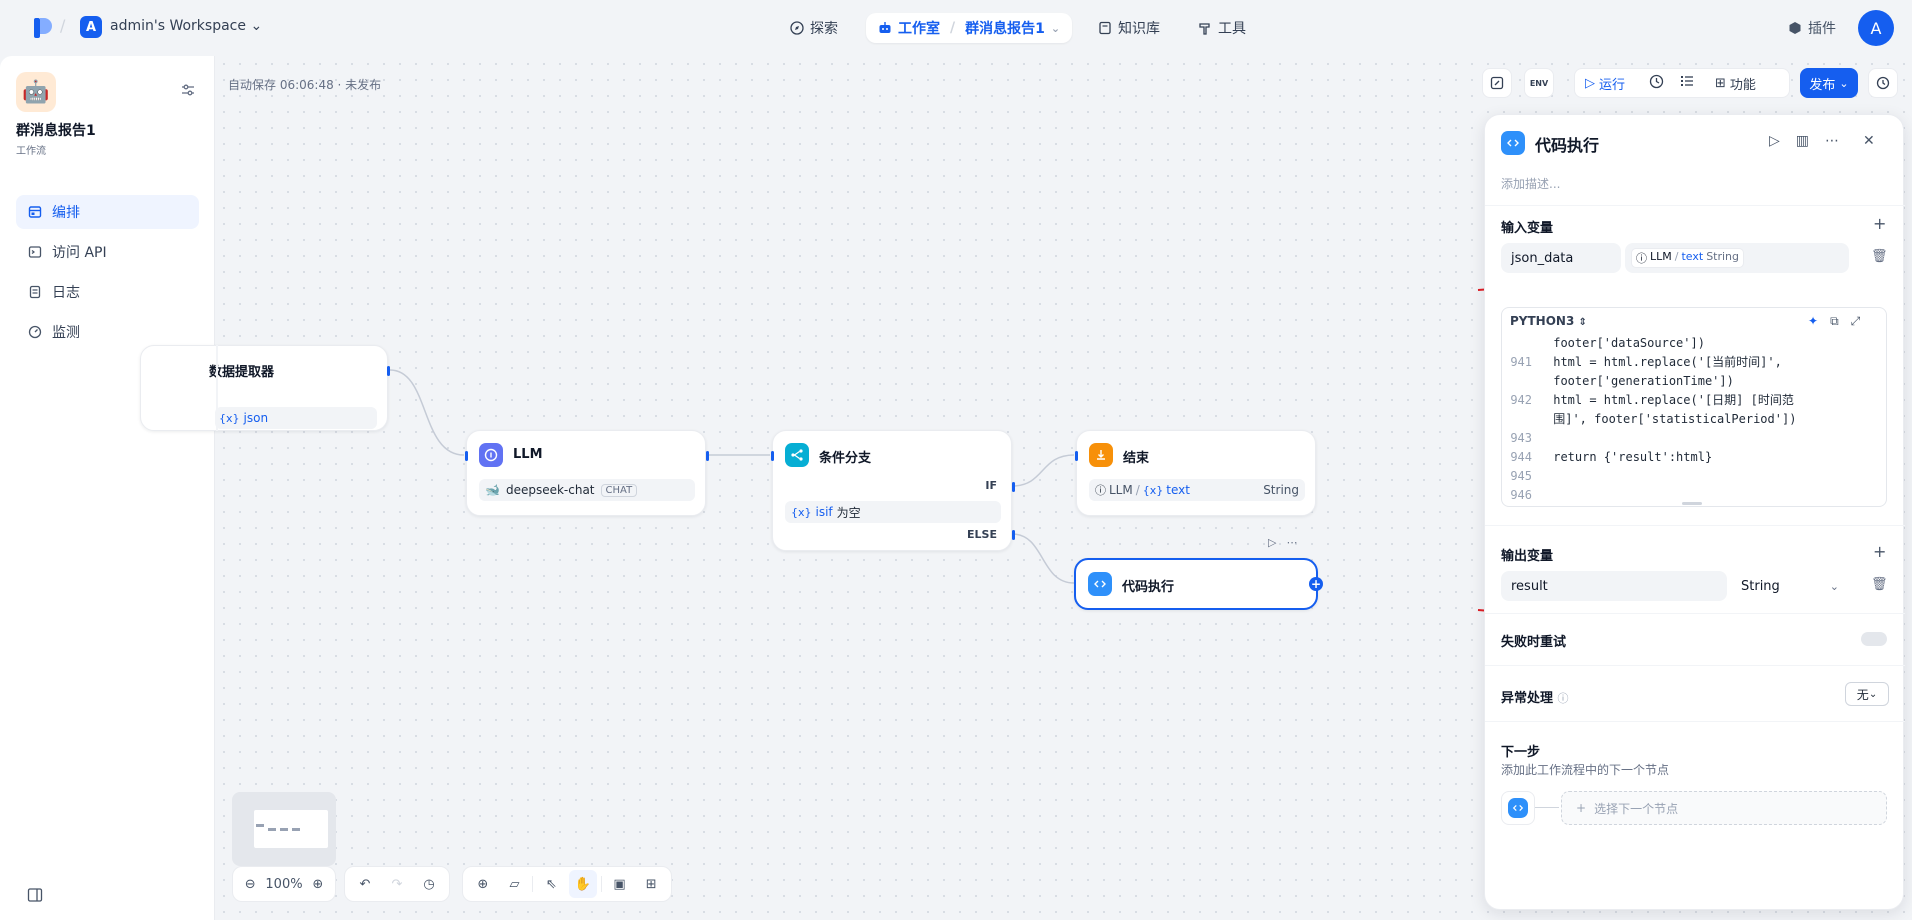 This screenshot has width=1912, height=920. Describe the element at coordinates (1724, 808) in the screenshot. I see `select-next-node: + 选择下一个节点` at that location.